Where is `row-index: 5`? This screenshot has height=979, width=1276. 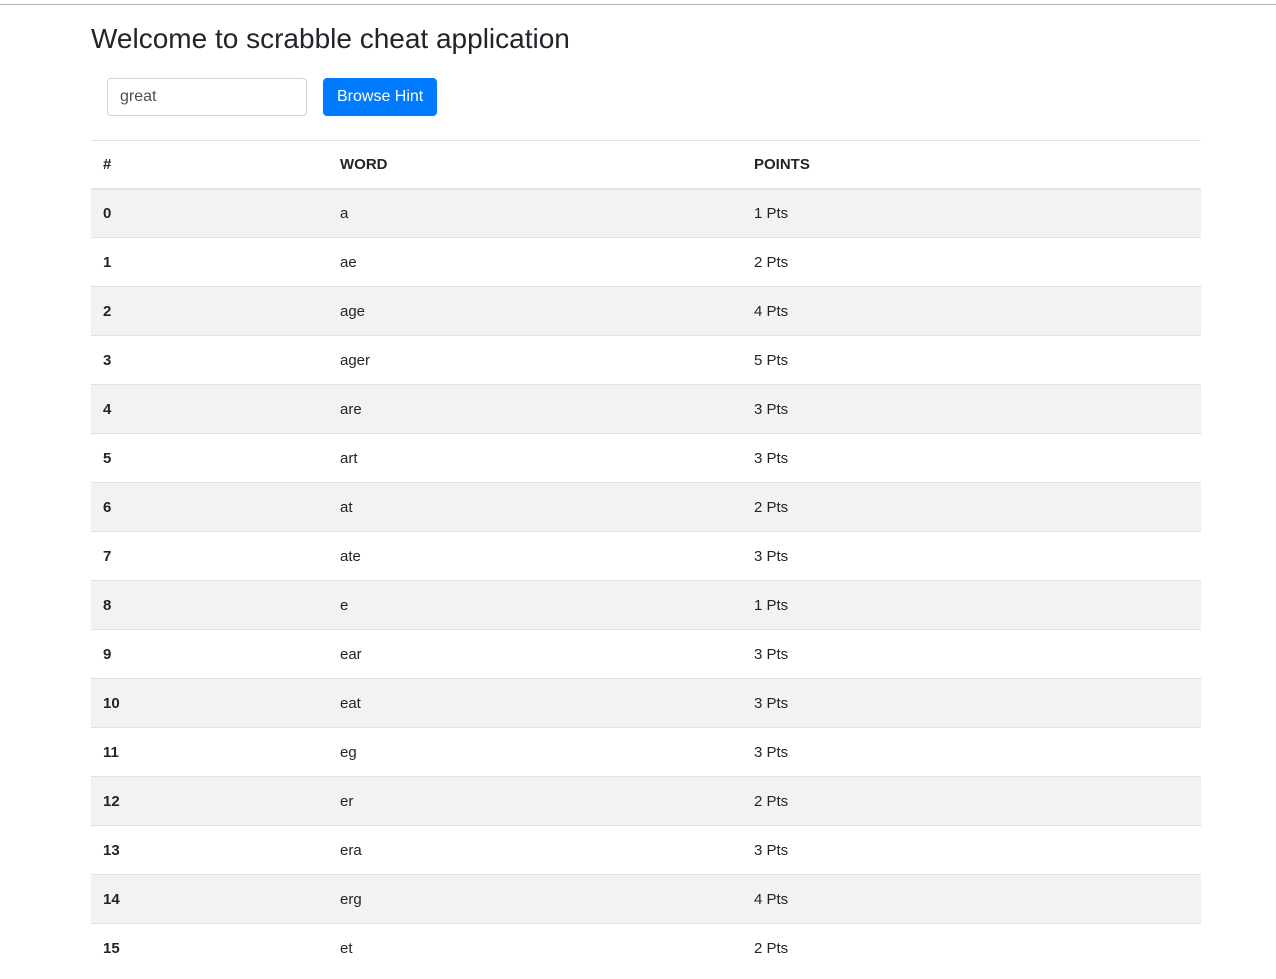
row-index: 5 is located at coordinates (209, 458).